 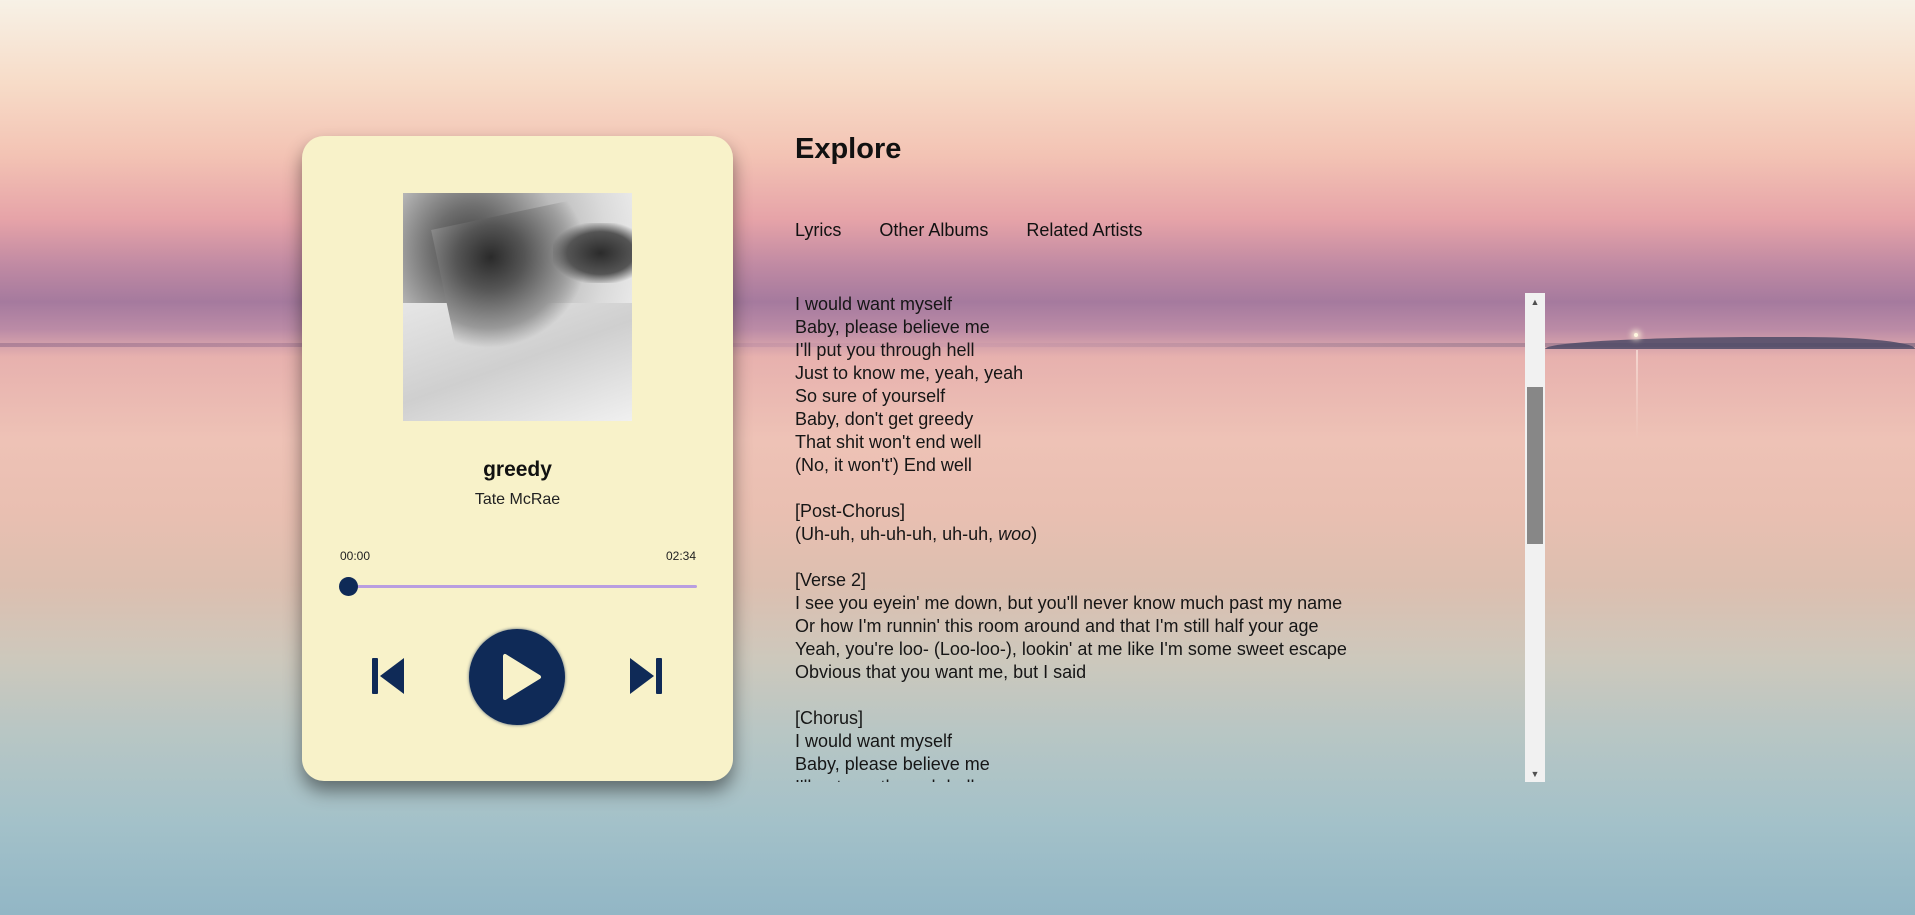 I want to click on skip-next-icon, so click(x=646, y=676).